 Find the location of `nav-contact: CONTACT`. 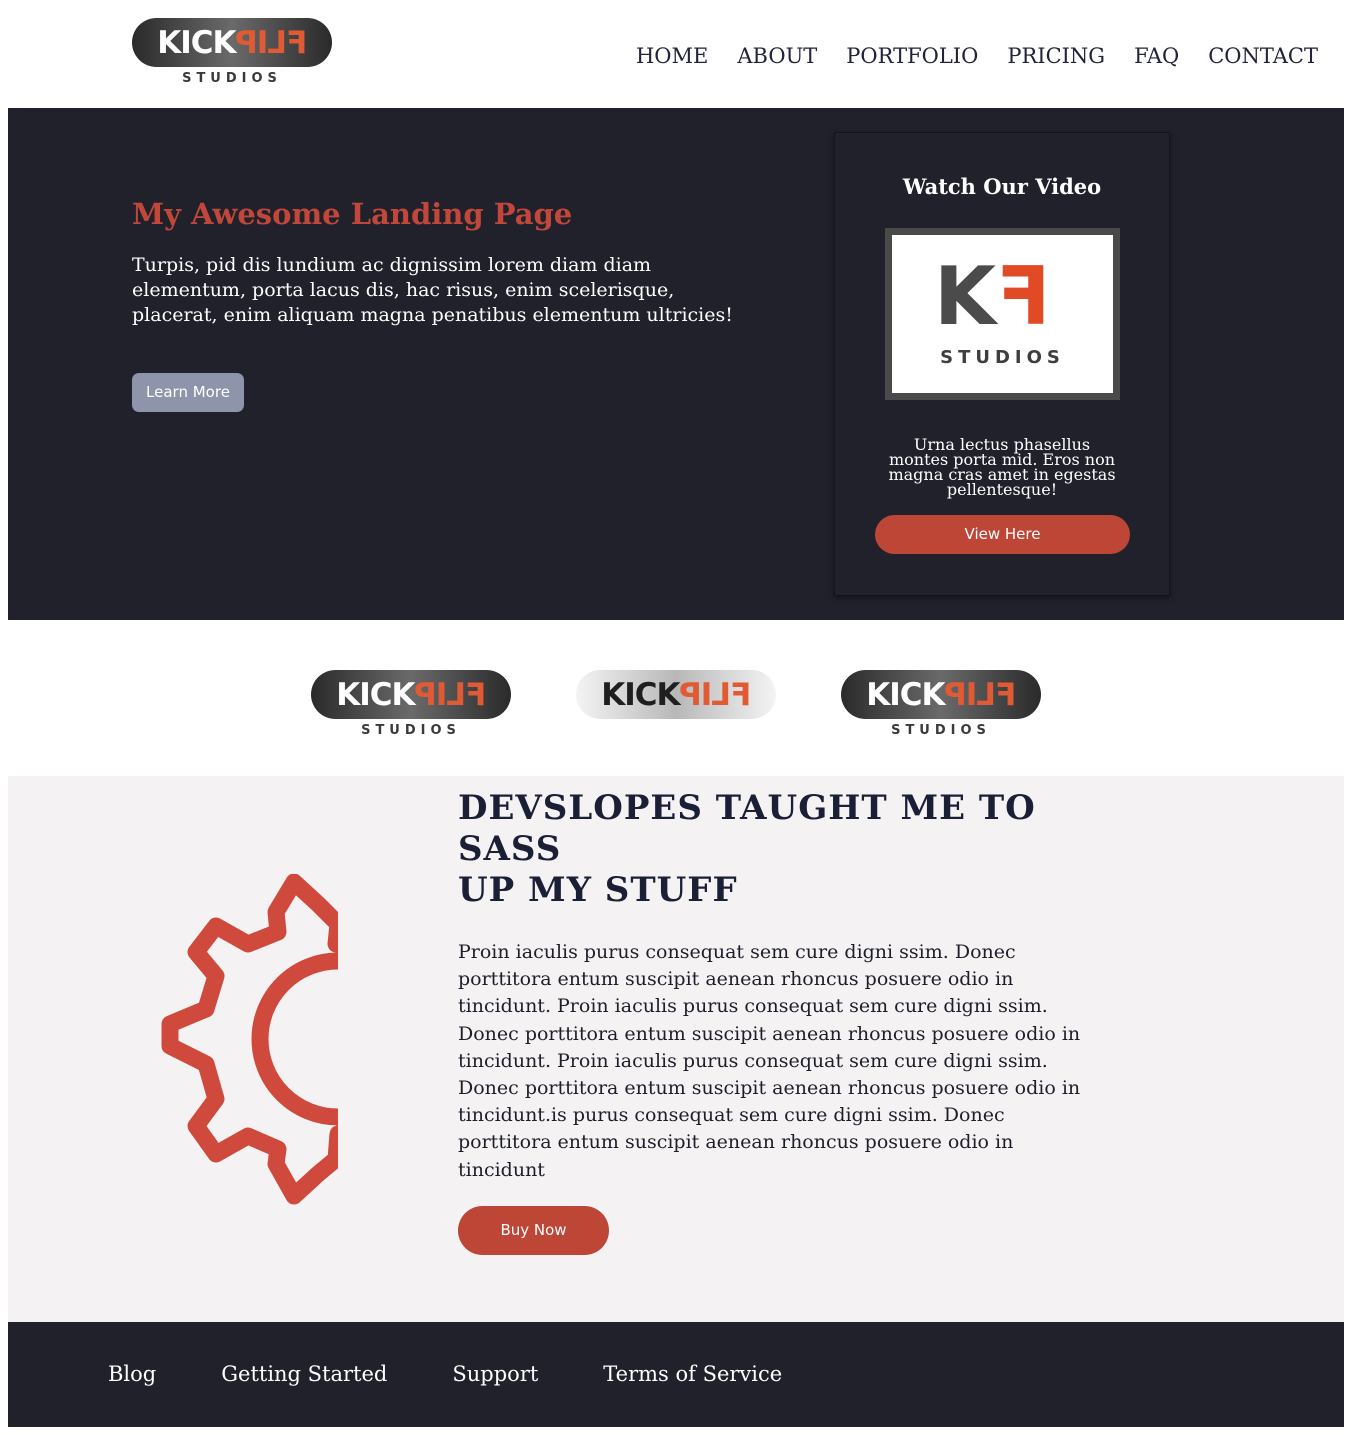

nav-contact: CONTACT is located at coordinates (1263, 56).